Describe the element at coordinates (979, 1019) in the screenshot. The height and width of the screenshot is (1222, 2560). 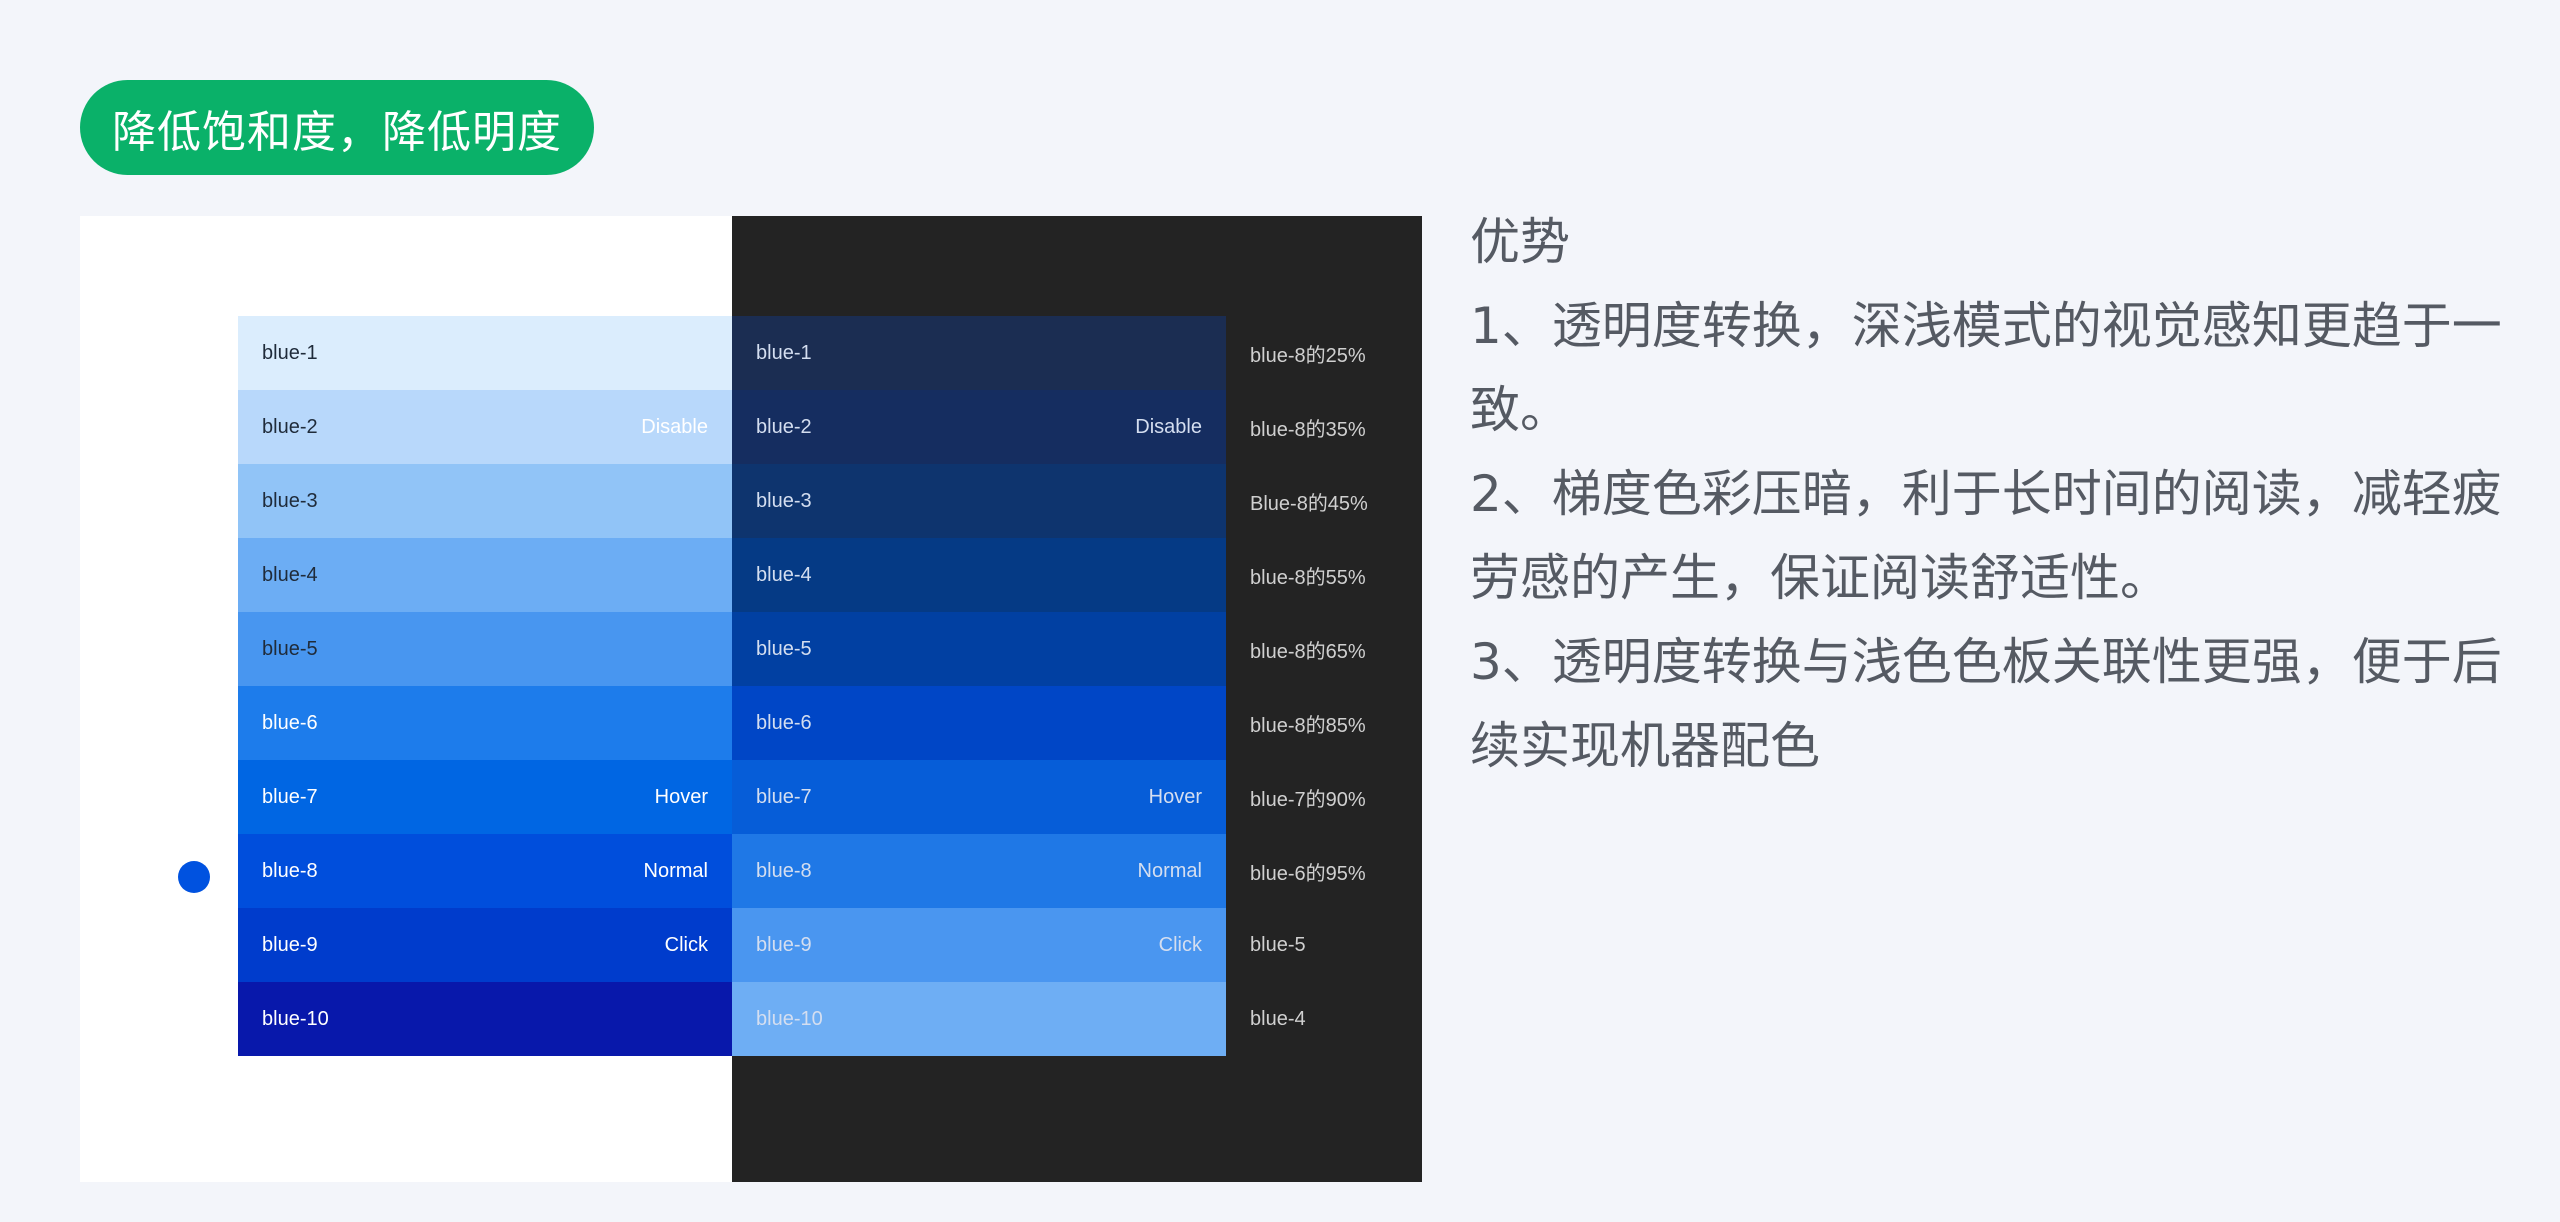
I see `dark-swatch-10: blue-10` at that location.